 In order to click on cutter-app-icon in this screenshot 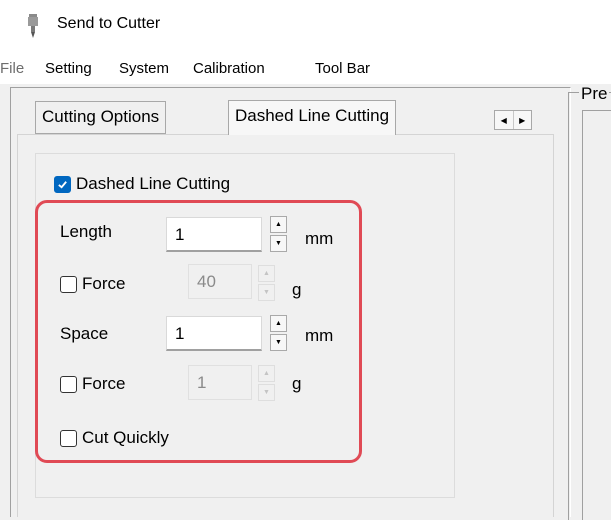, I will do `click(33, 26)`.